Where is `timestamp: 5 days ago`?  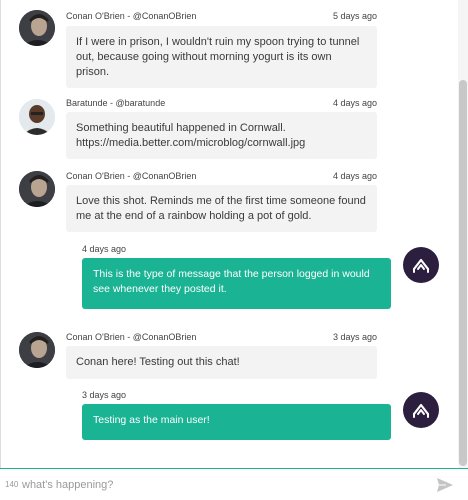 timestamp: 5 days ago is located at coordinates (354, 16).